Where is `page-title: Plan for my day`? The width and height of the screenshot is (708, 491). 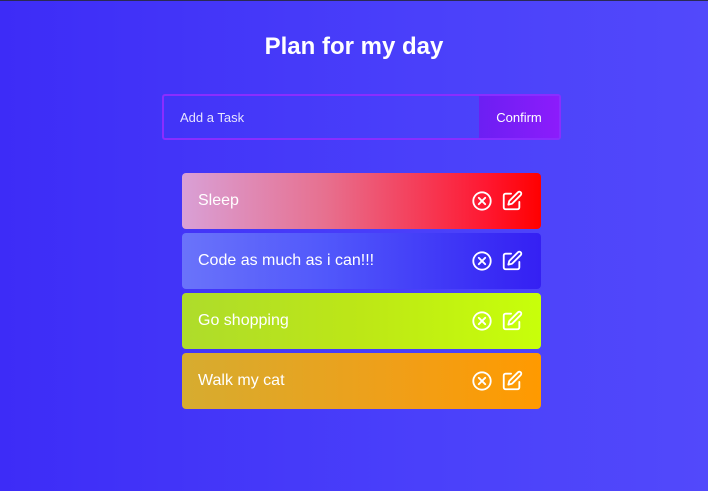
page-title: Plan for my day is located at coordinates (354, 46).